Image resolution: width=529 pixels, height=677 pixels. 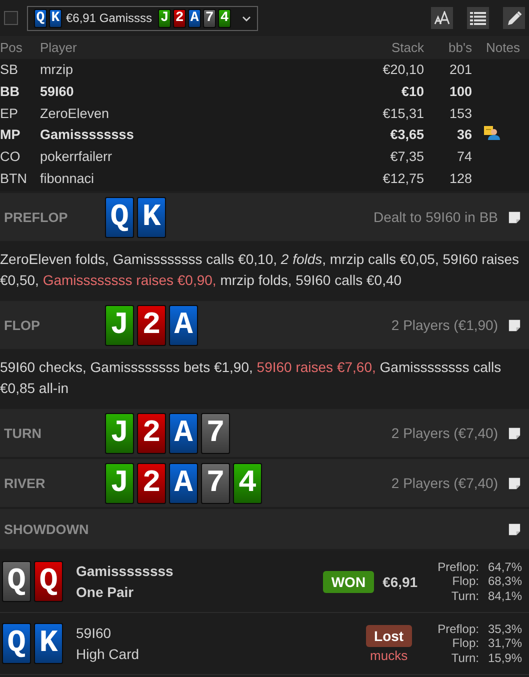 I want to click on hand-rank: High Card, so click(x=108, y=654).